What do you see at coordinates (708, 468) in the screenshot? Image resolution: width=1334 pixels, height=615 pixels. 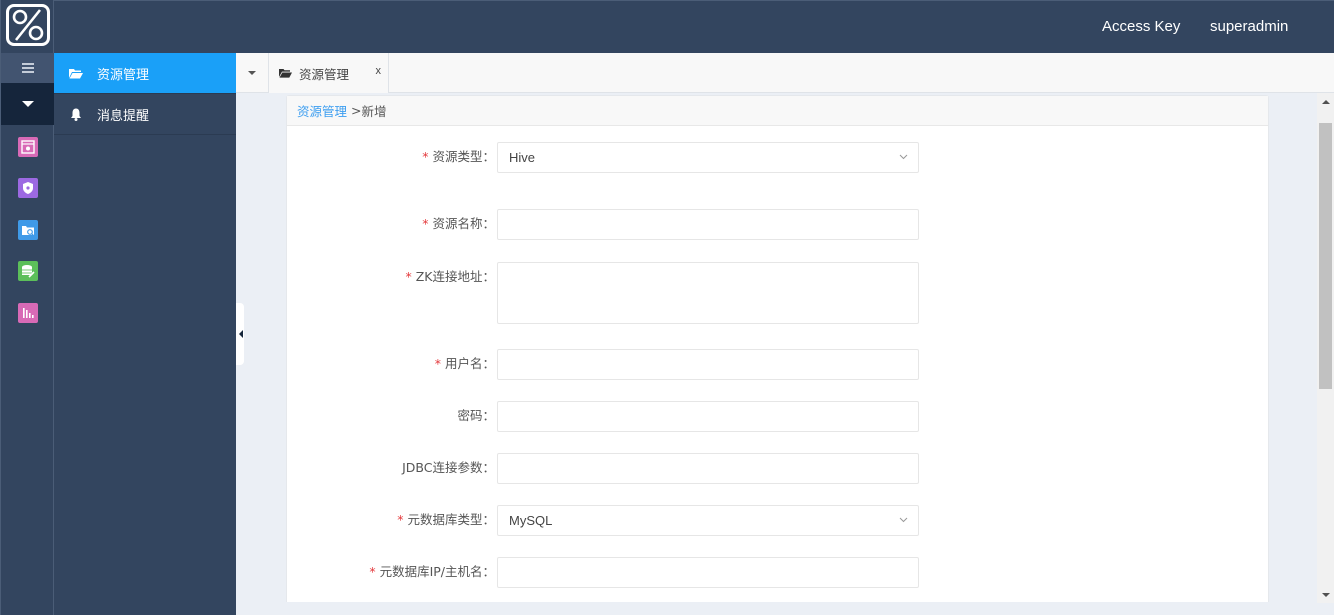 I see `jdbc-params-input` at bounding box center [708, 468].